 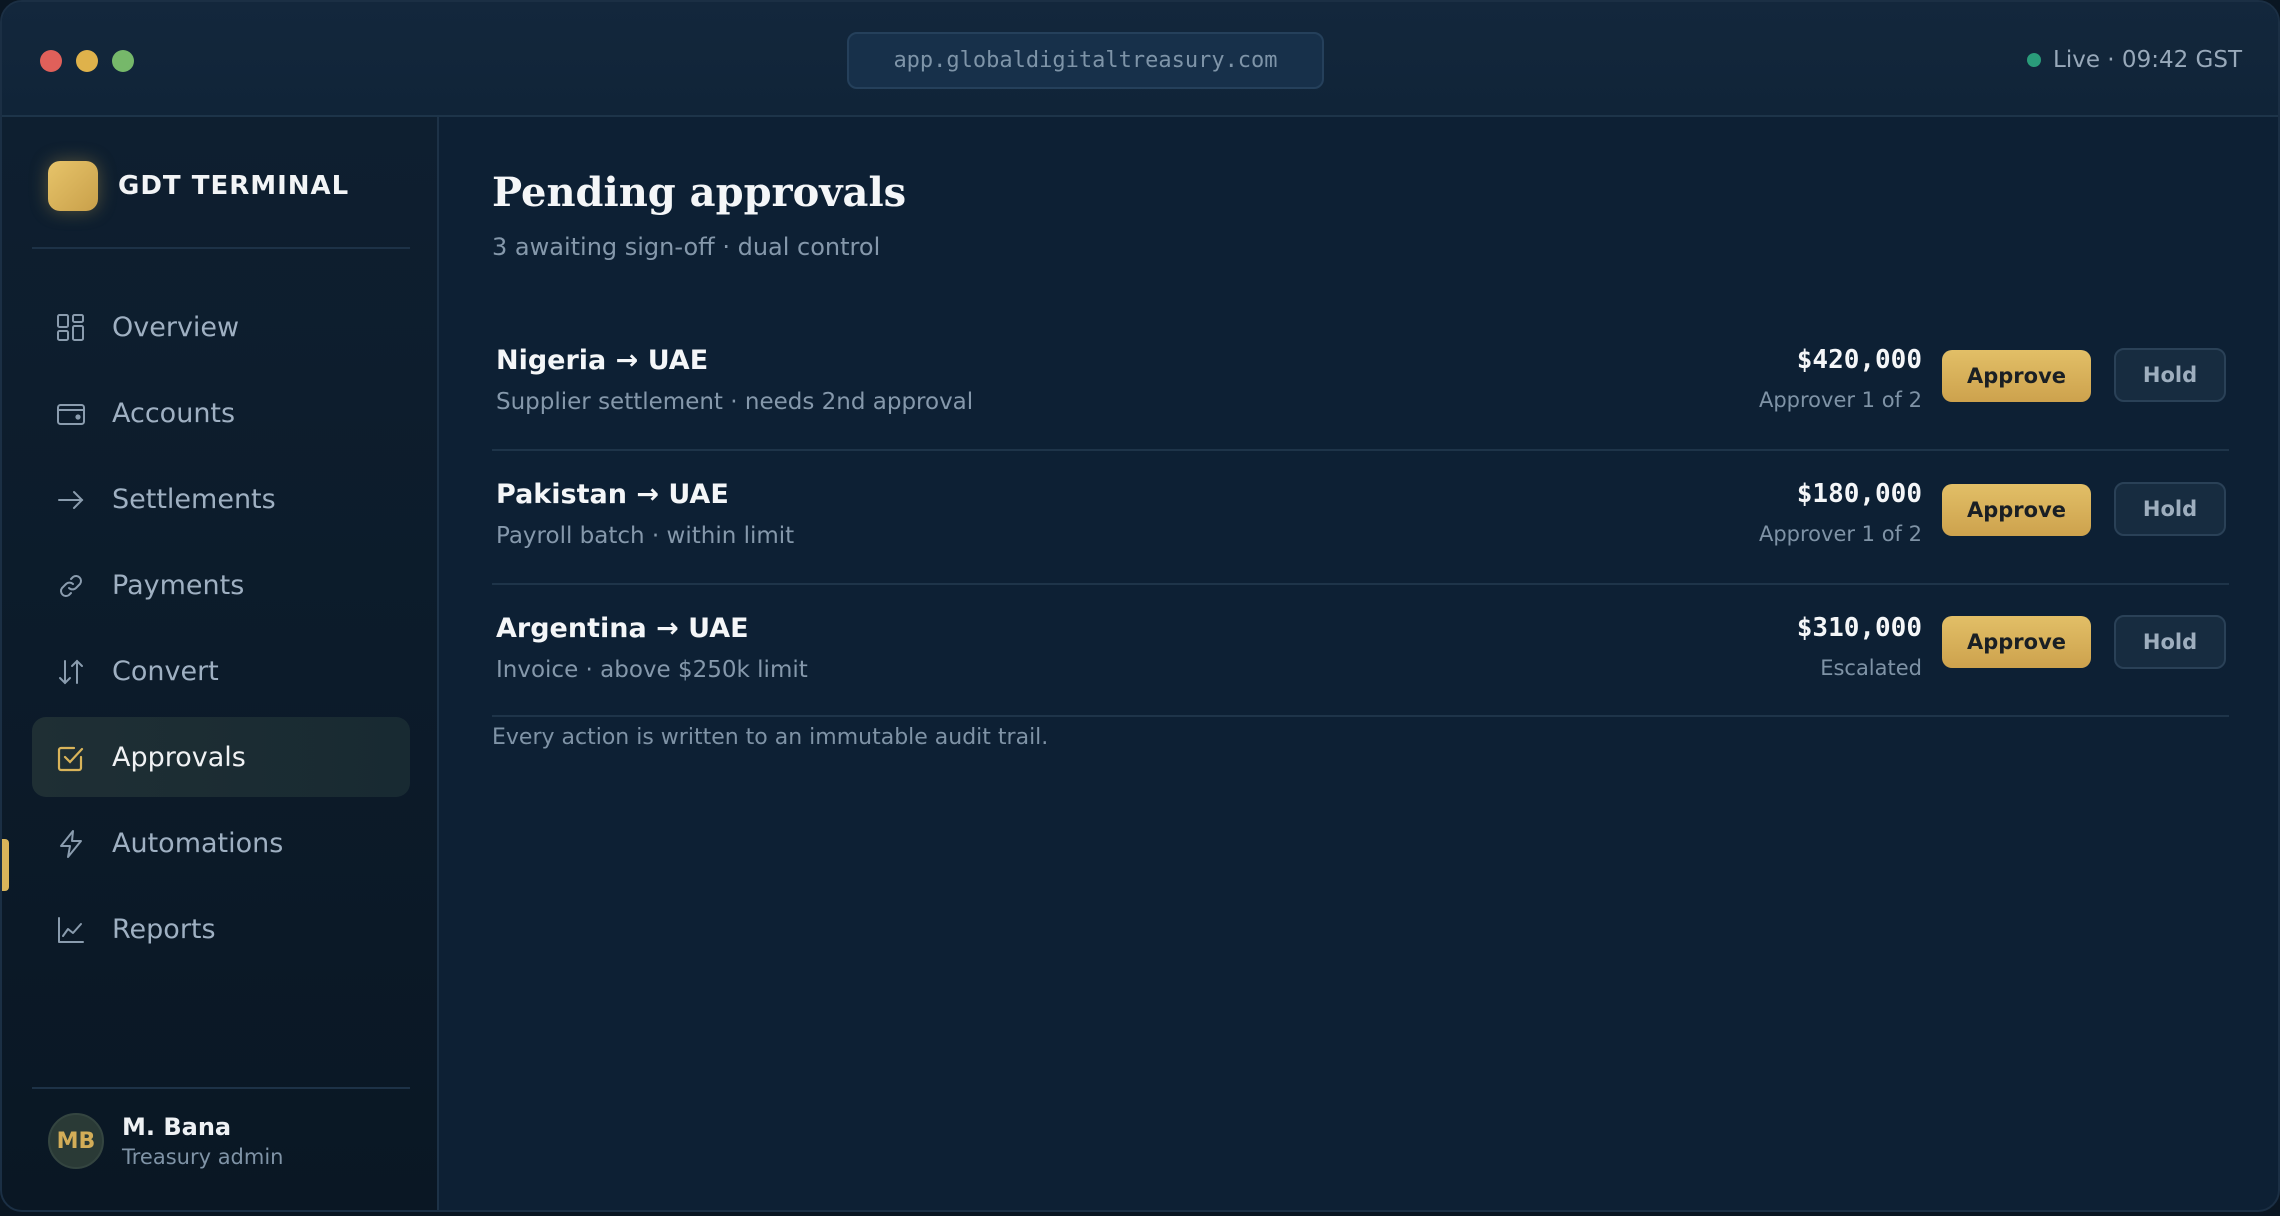 I want to click on sidebar-item-overview: Overview, so click(x=221, y=327).